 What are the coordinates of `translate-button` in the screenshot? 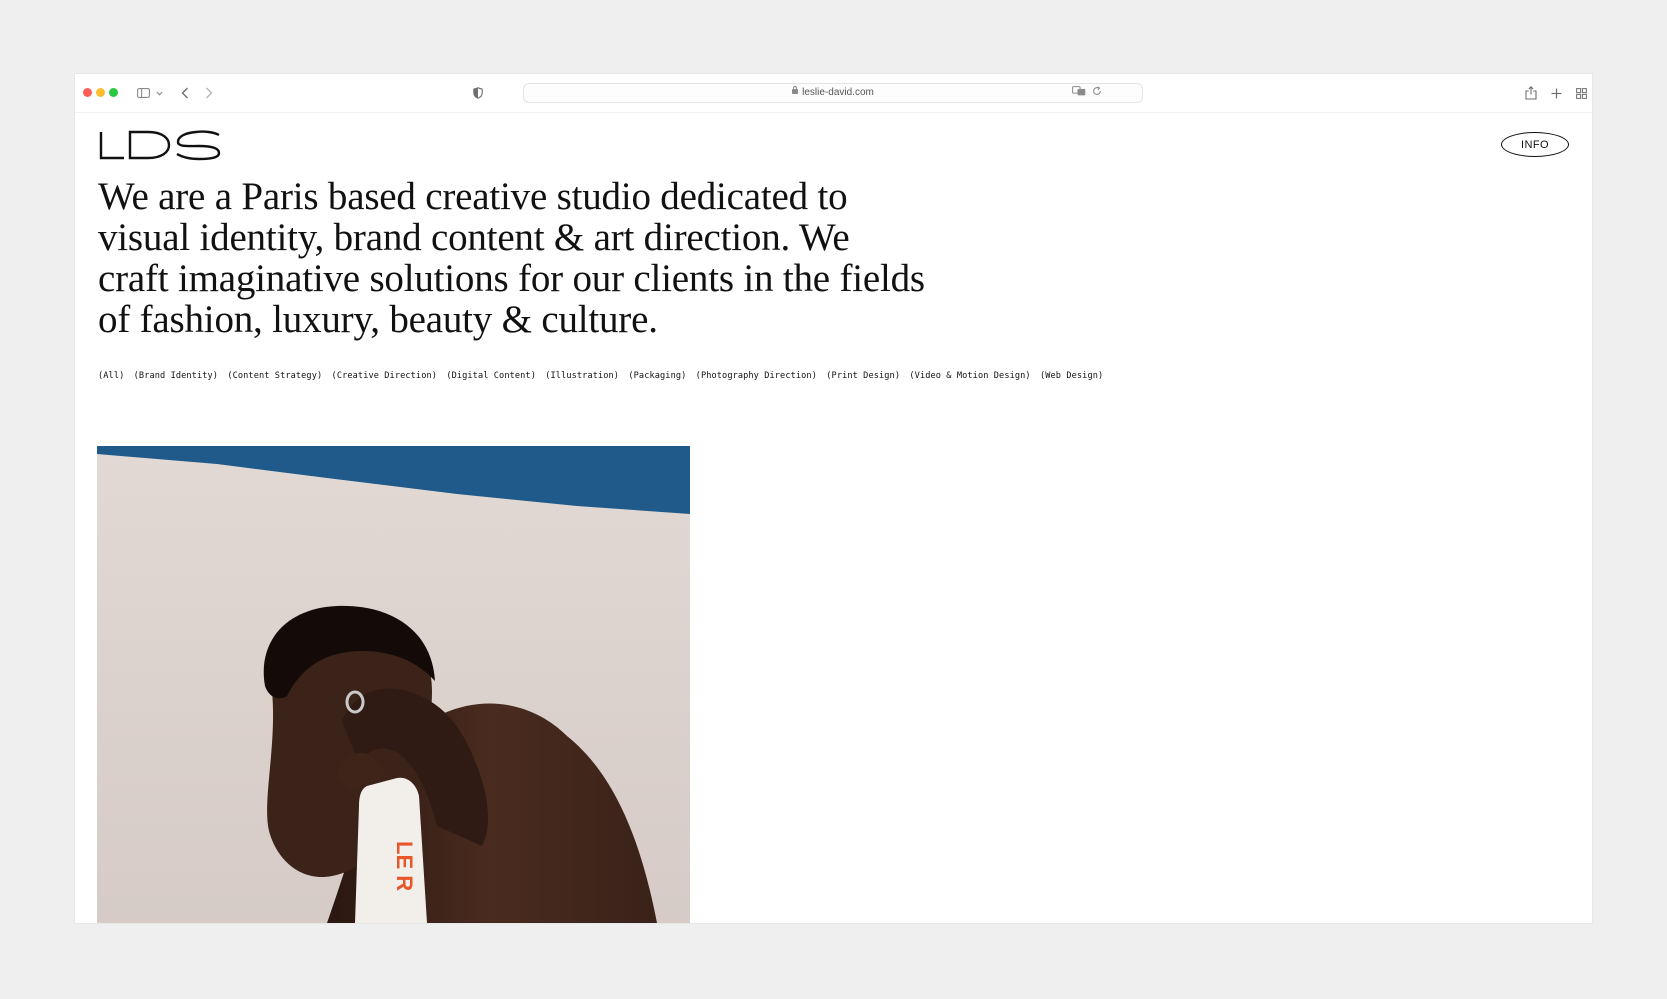 It's located at (1079, 92).